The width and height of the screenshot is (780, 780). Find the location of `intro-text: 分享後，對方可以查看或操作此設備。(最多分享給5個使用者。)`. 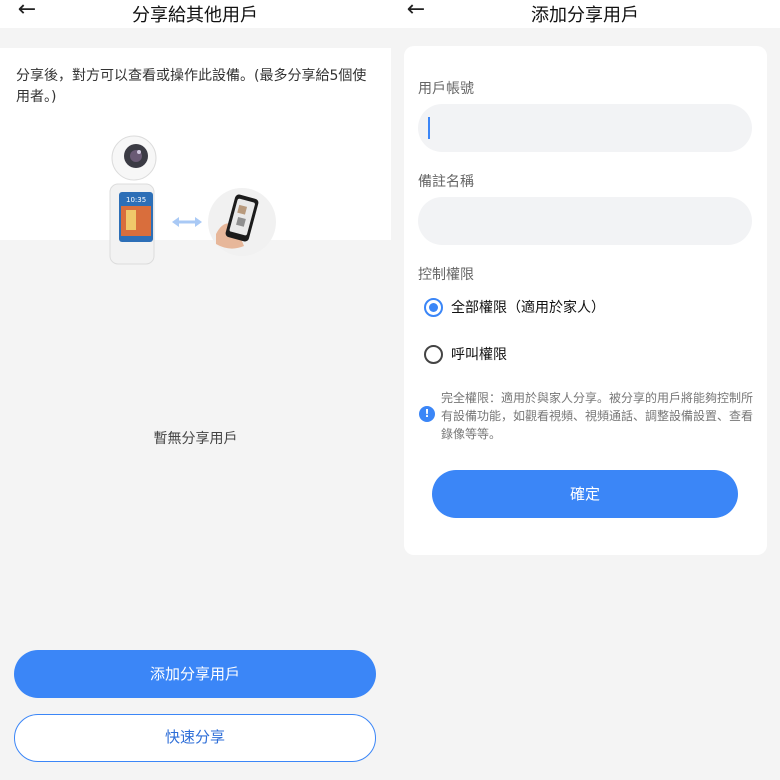

intro-text: 分享後，對方可以查看或操作此設備。(最多分享給5個使用者。) is located at coordinates (191, 86).